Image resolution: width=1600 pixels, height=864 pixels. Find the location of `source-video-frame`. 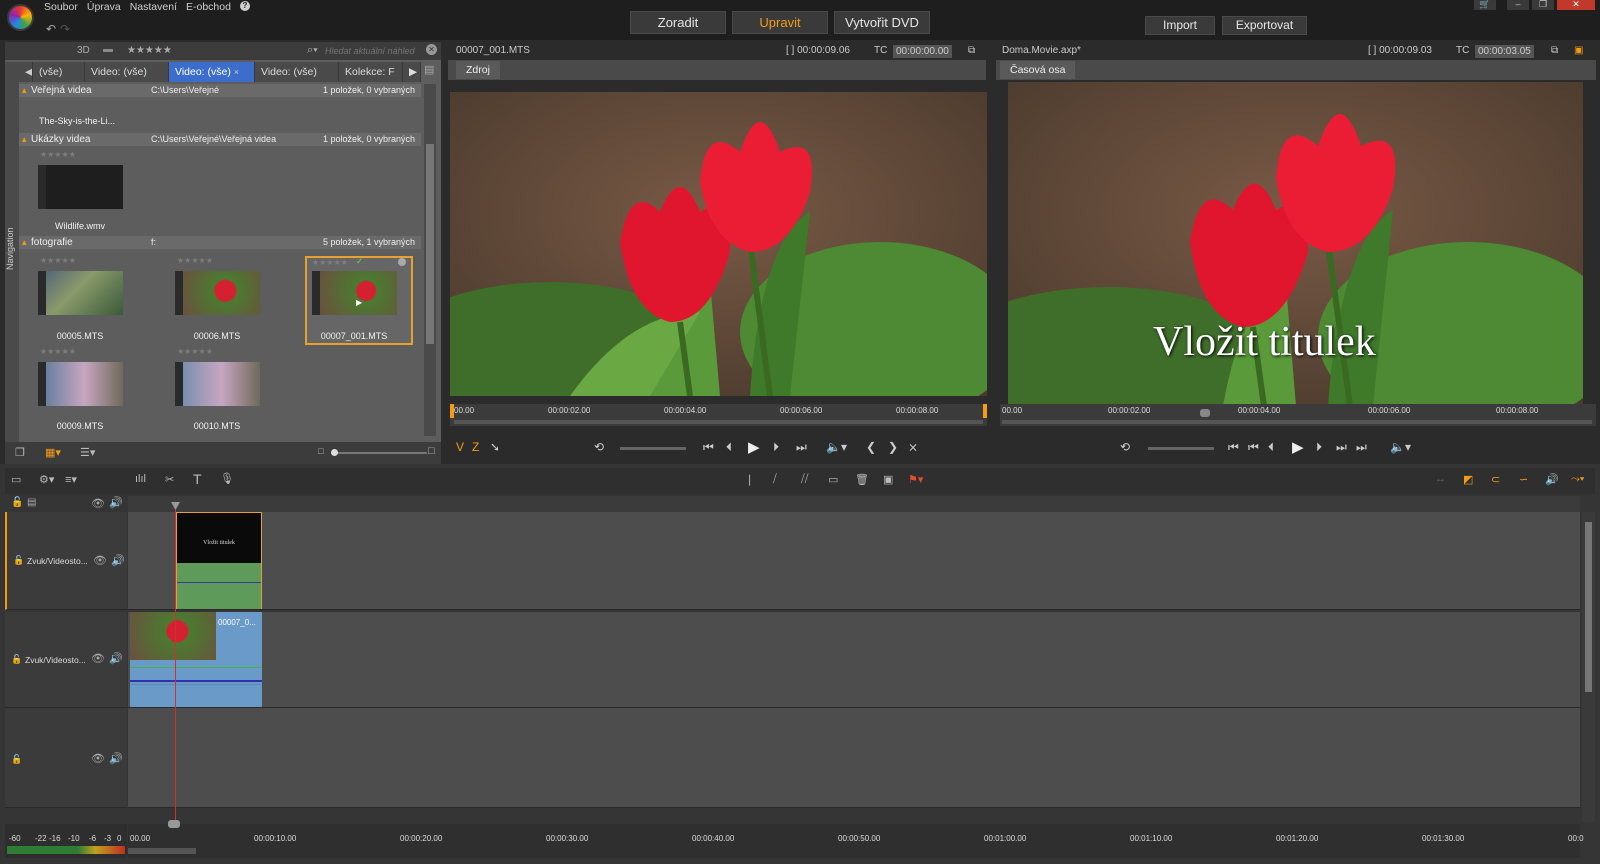

source-video-frame is located at coordinates (718, 244).